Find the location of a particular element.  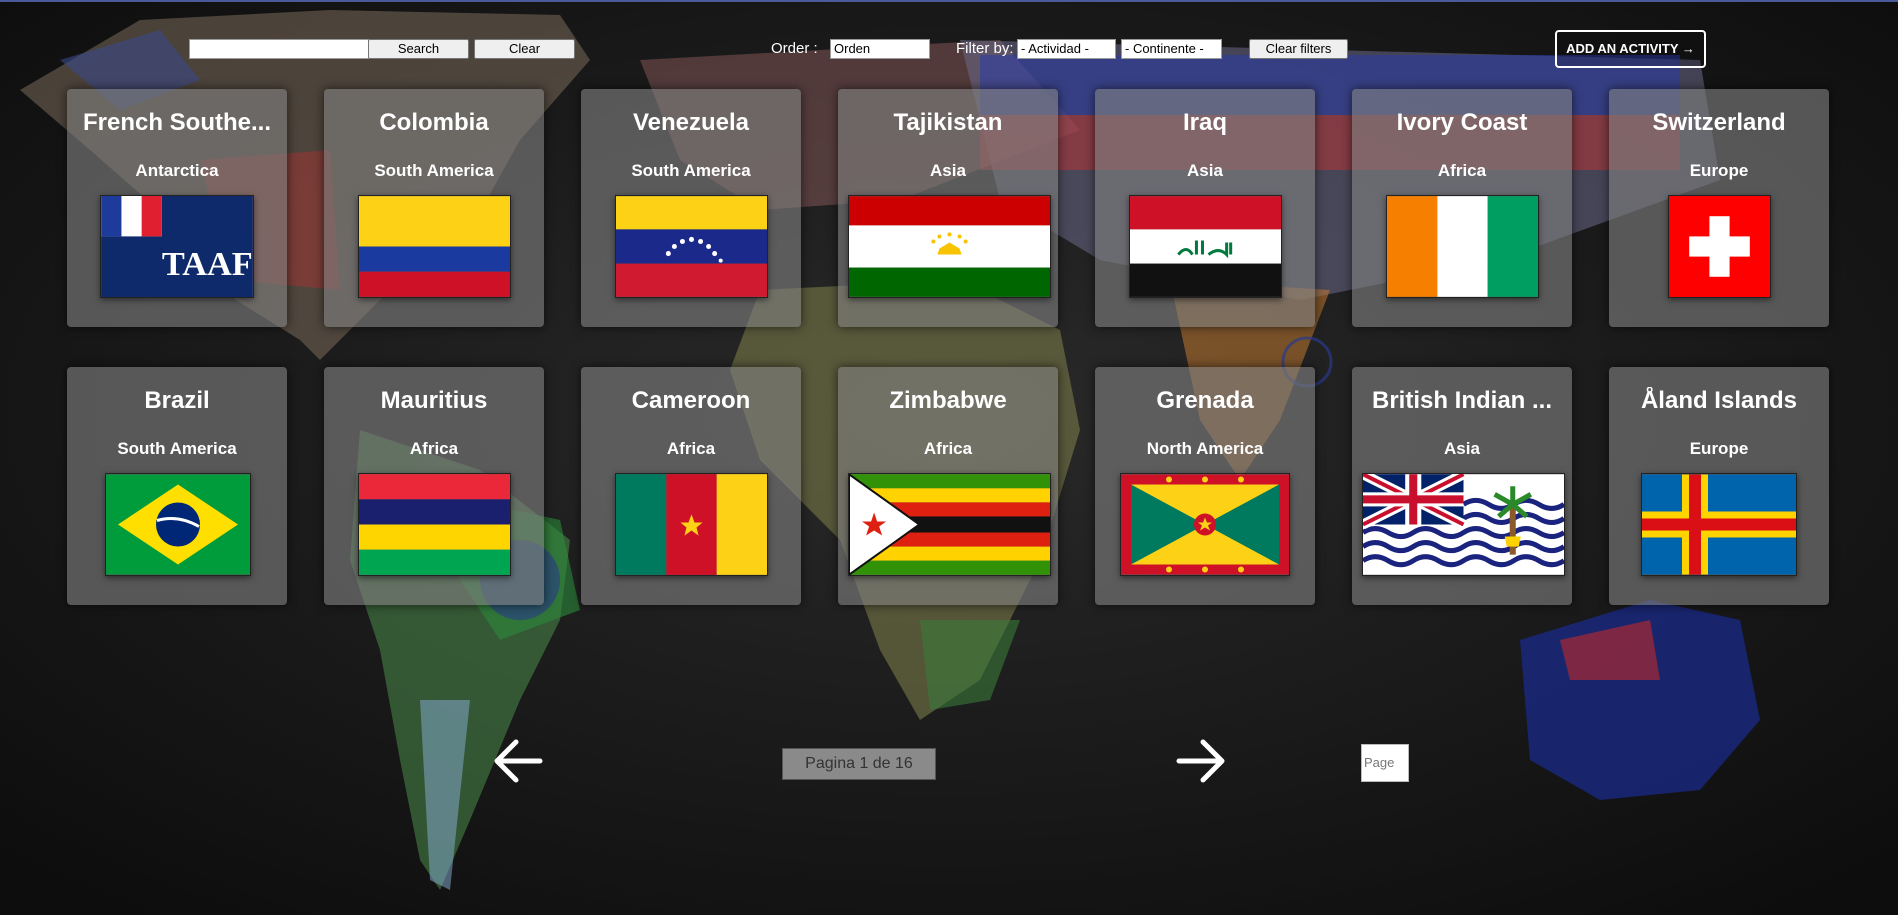

page-number-input: Page is located at coordinates (1385, 763).